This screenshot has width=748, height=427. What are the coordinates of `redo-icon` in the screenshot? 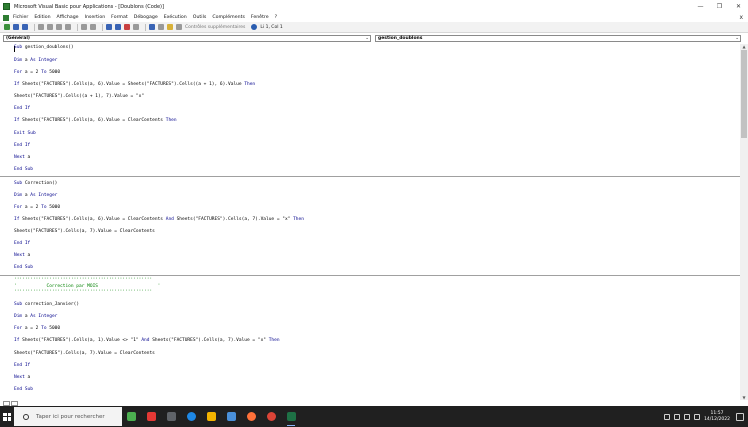 It's located at (93, 27).